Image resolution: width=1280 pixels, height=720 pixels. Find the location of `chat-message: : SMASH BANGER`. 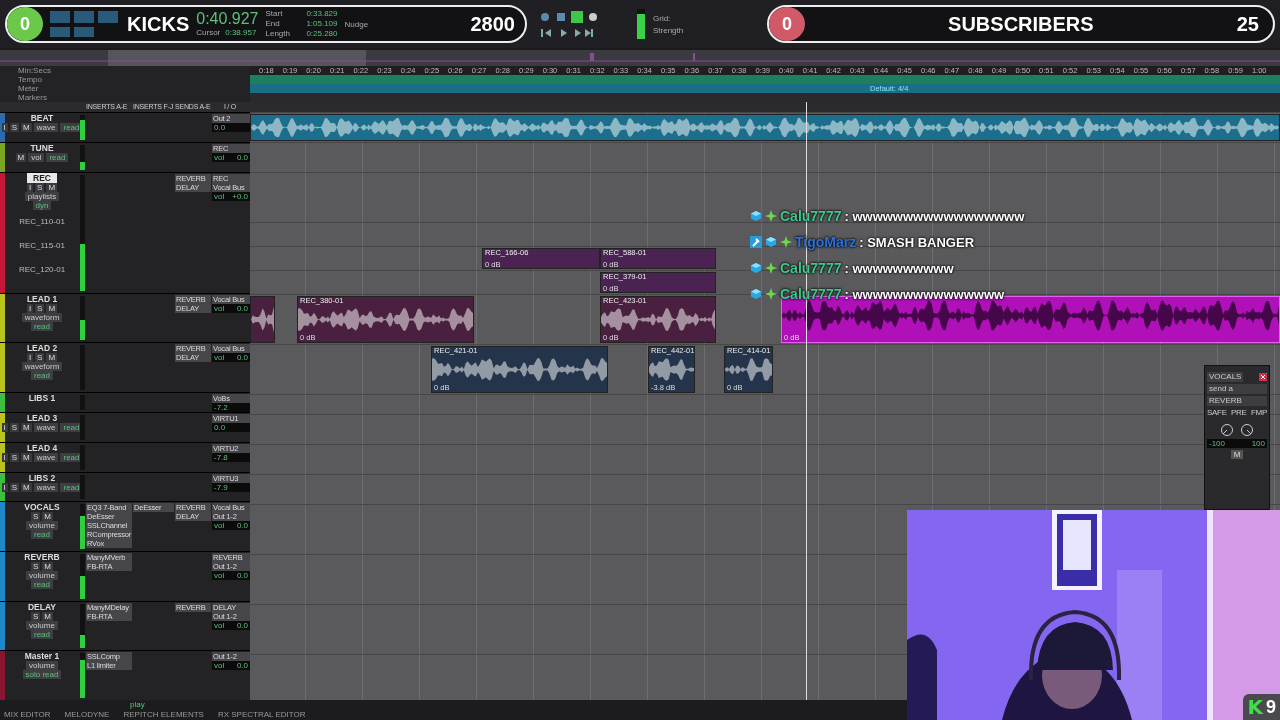

chat-message: : SMASH BANGER is located at coordinates (917, 242).